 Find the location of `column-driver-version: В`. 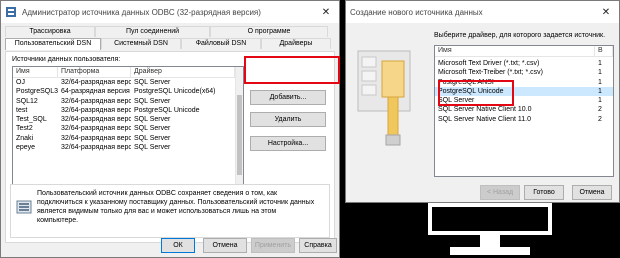

column-driver-version: В is located at coordinates (604, 51).